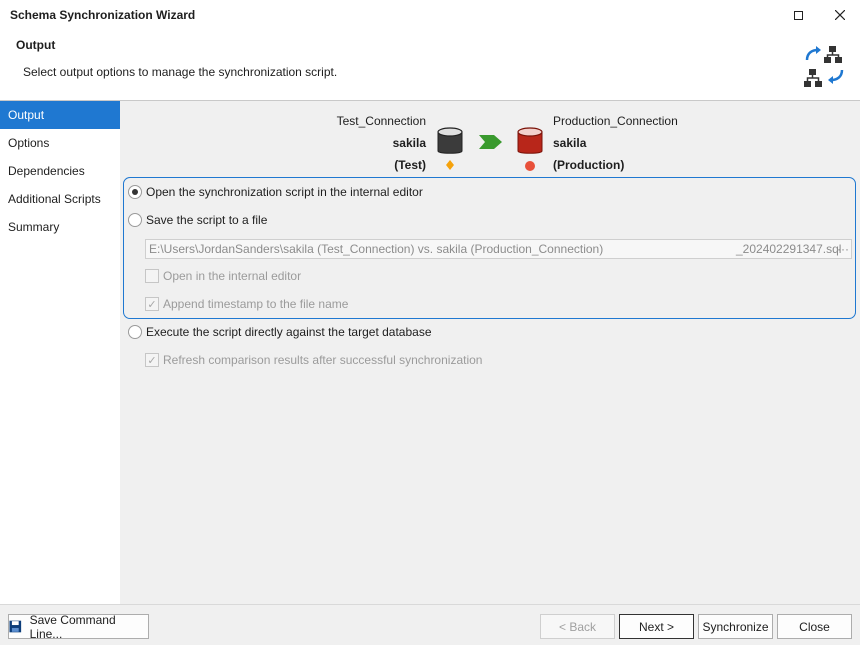 The width and height of the screenshot is (860, 645). What do you see at coordinates (430, 15) in the screenshot?
I see `title-bar: Schema Synchronization Wizard` at bounding box center [430, 15].